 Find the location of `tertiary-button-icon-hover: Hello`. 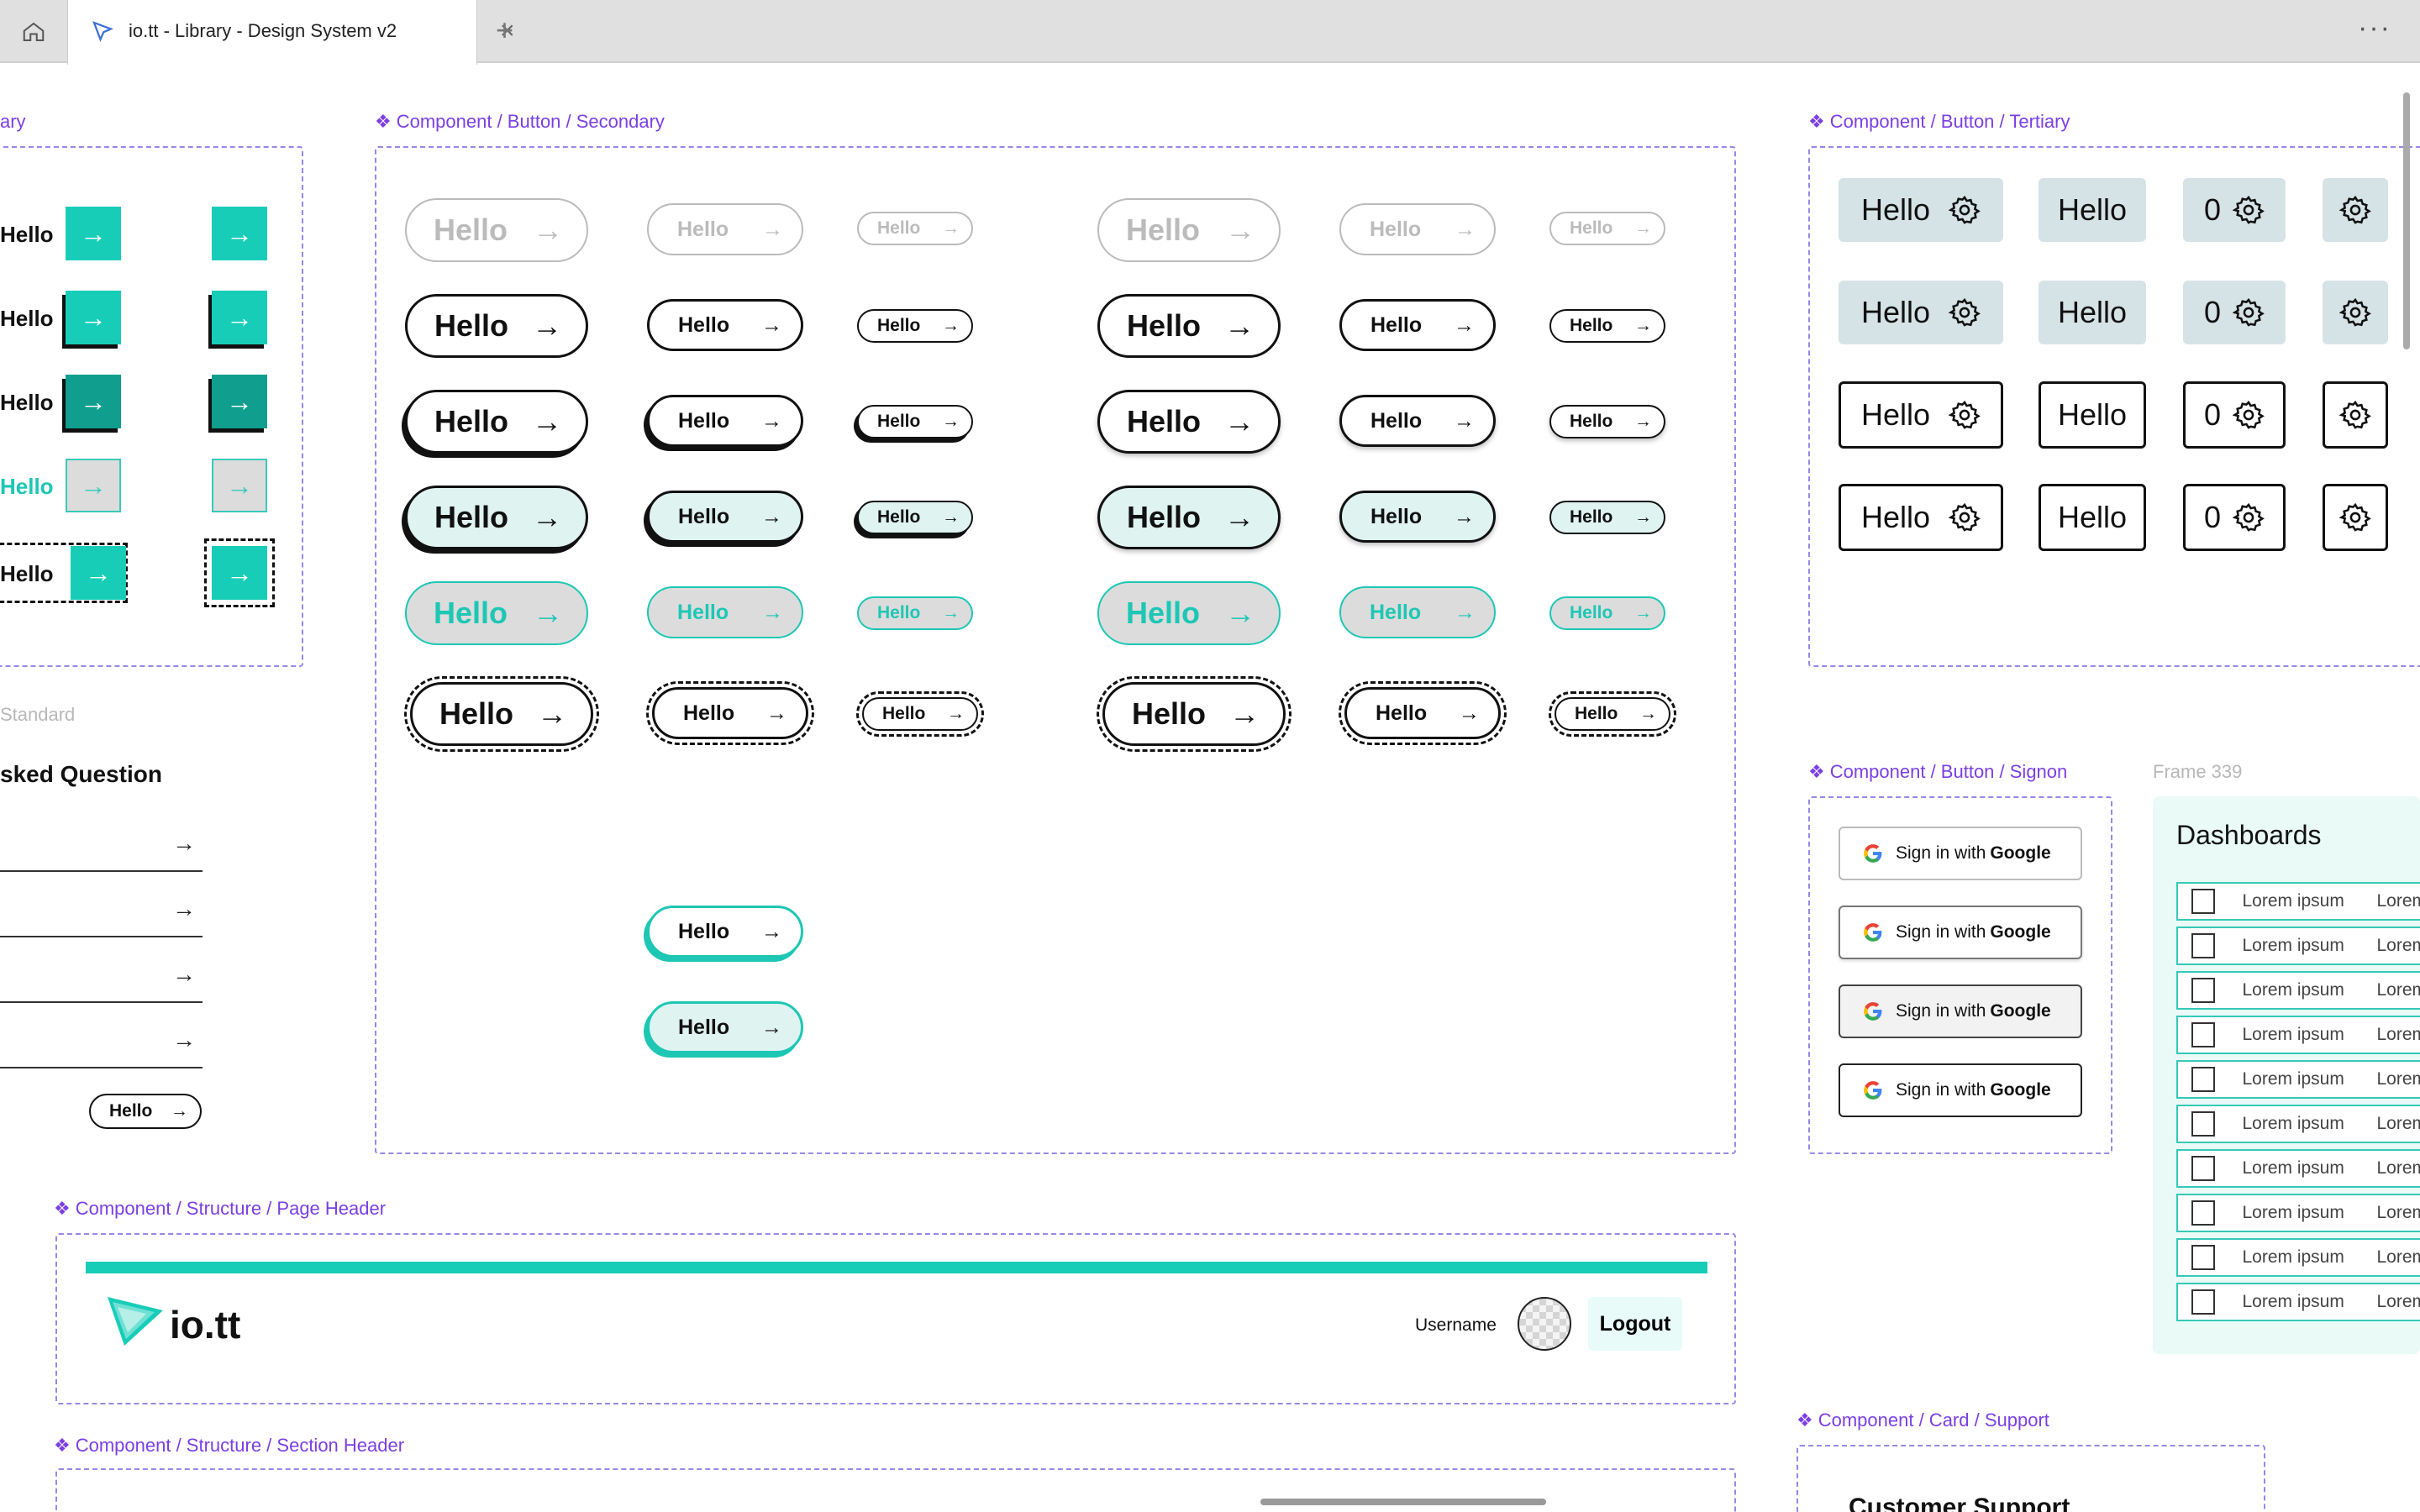

tertiary-button-icon-hover: Hello is located at coordinates (1921, 312).